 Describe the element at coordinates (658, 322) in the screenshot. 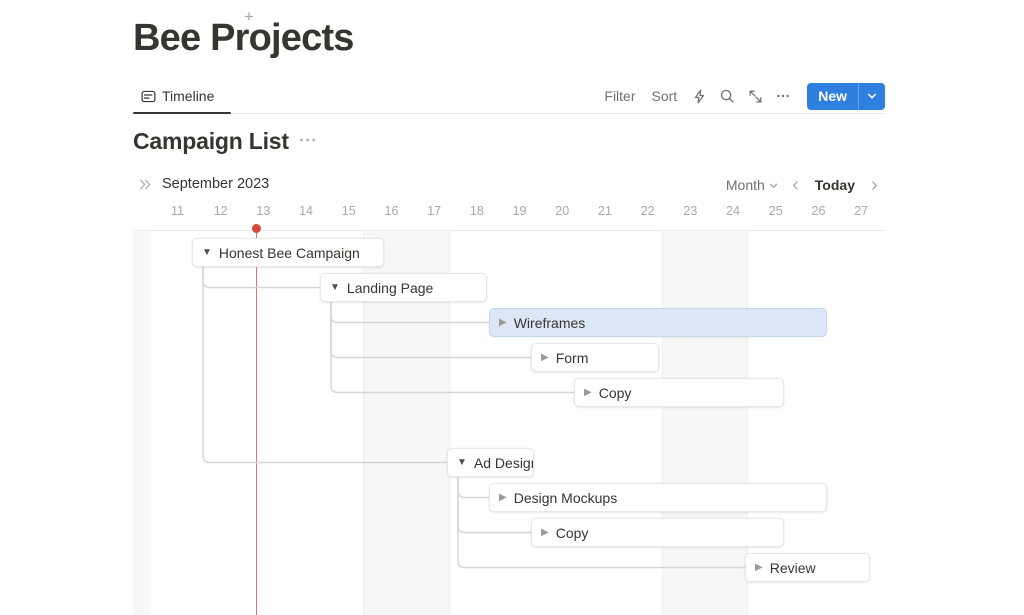

I see `gantt-bar: ▶ Wireframes` at that location.